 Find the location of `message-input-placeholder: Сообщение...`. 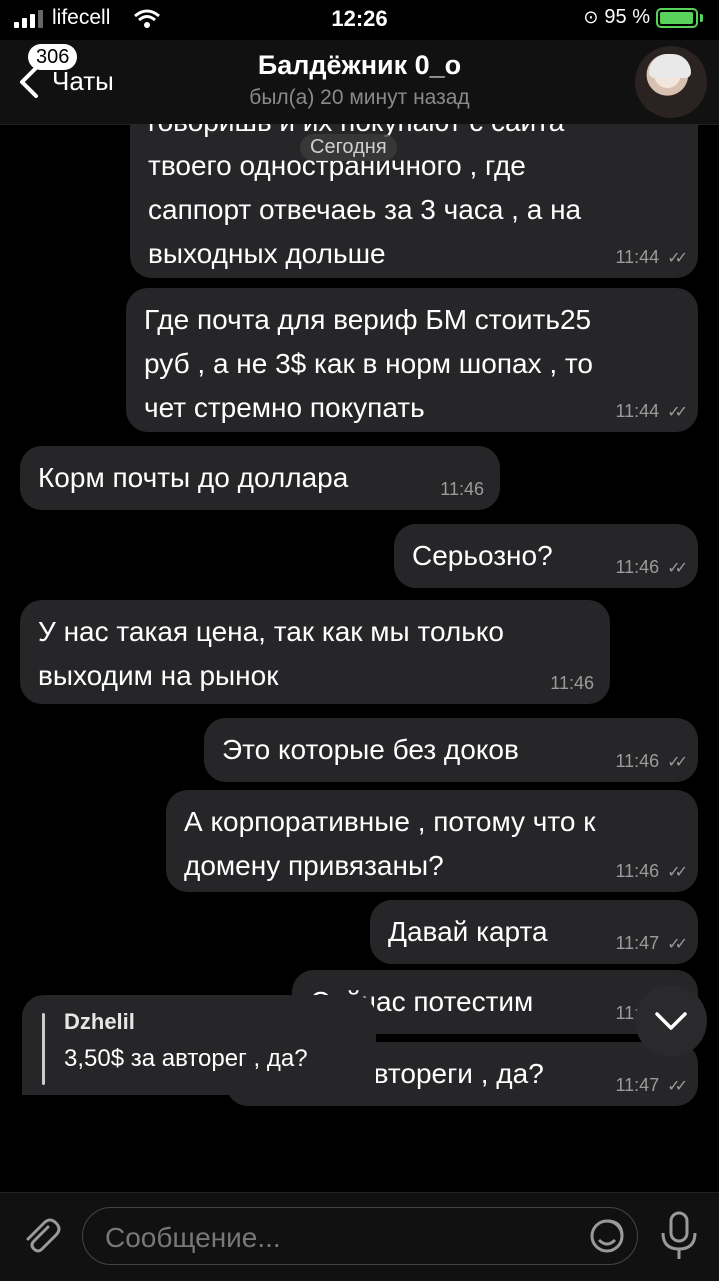

message-input-placeholder: Сообщение... is located at coordinates (193, 1237).